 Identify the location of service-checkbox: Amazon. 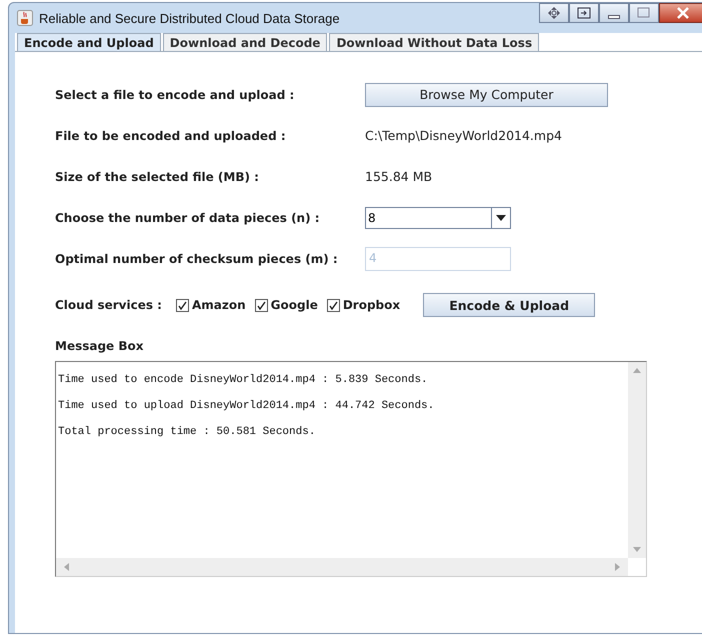
(211, 305).